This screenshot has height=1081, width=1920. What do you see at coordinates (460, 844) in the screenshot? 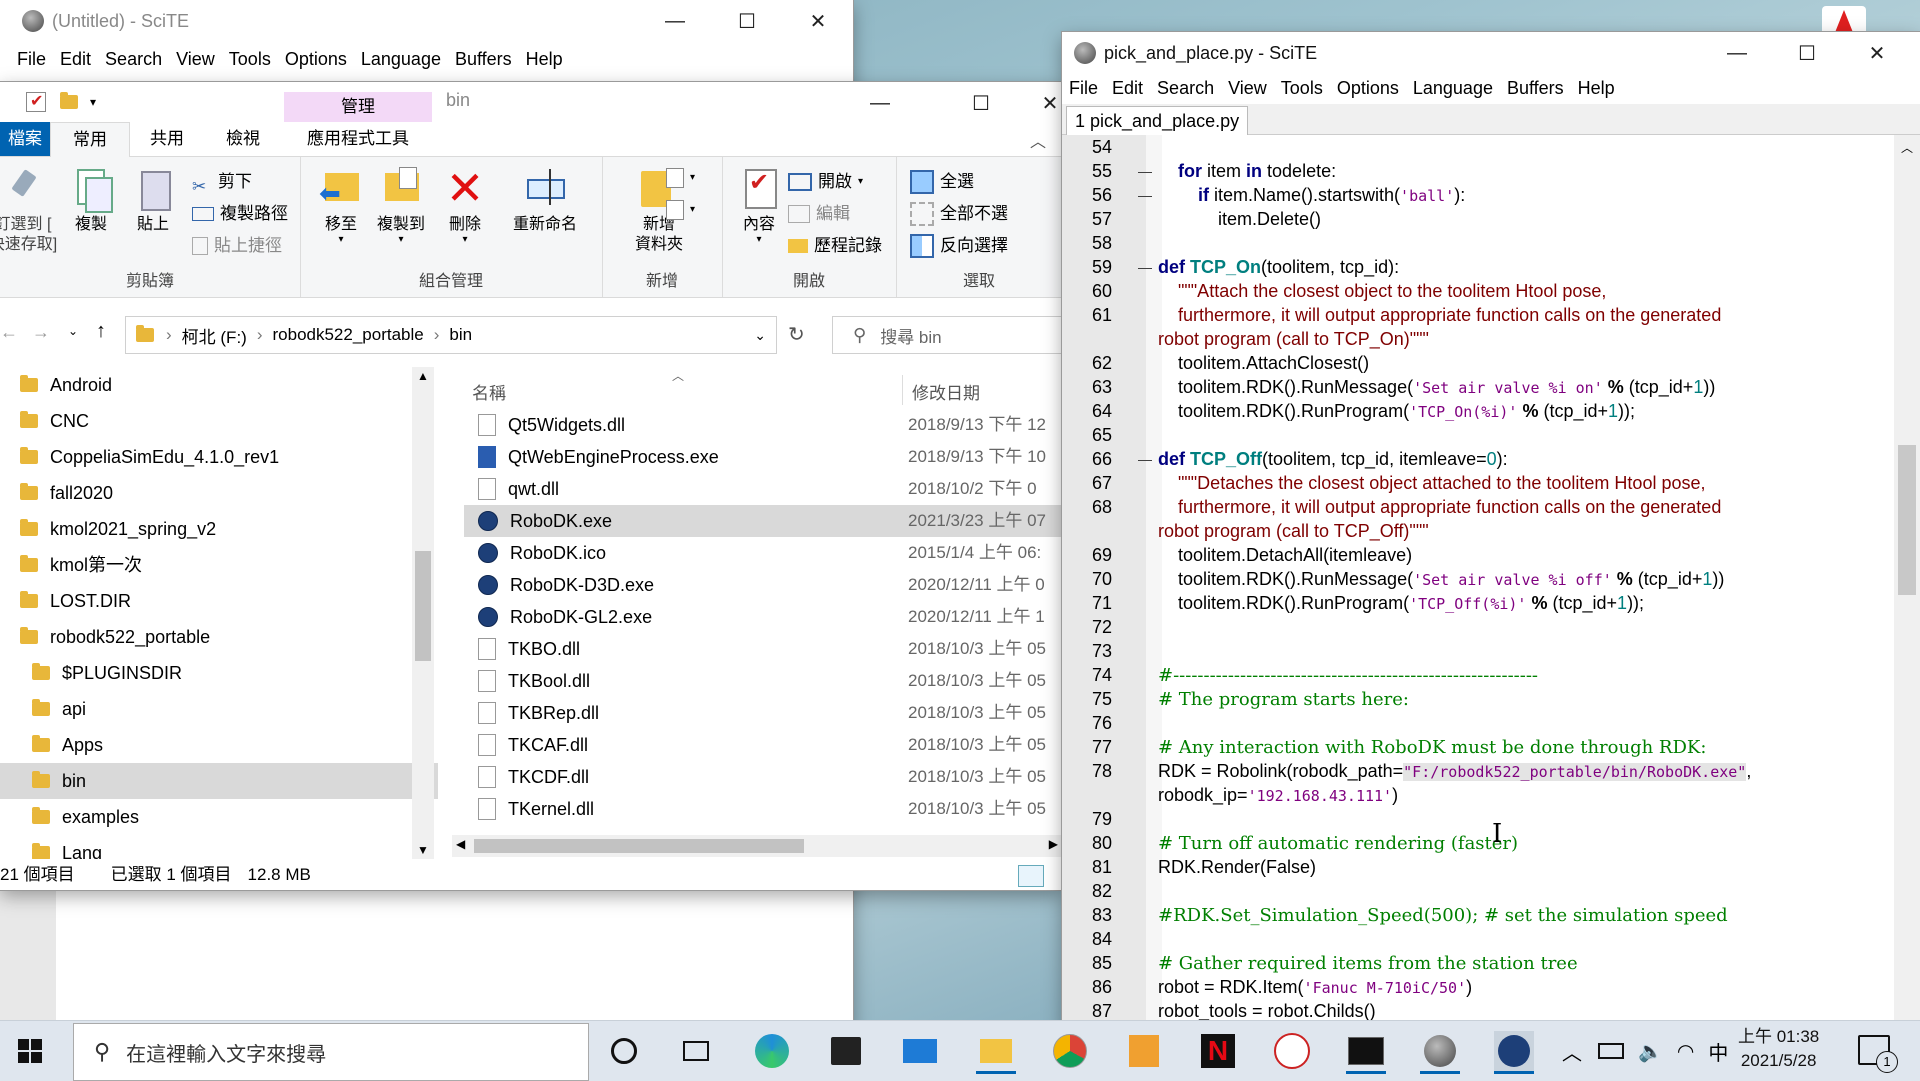
I see `scroll-left-icon: ◀` at bounding box center [460, 844].